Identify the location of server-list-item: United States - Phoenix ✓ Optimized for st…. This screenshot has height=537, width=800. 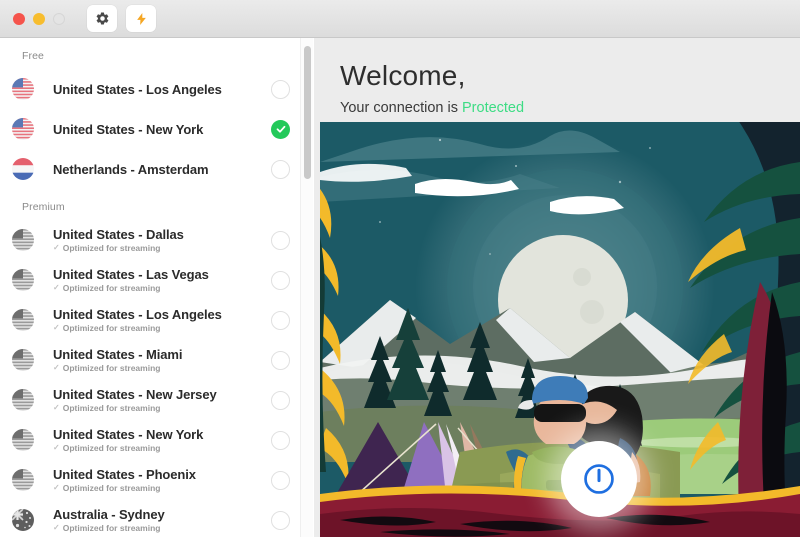
(156, 480).